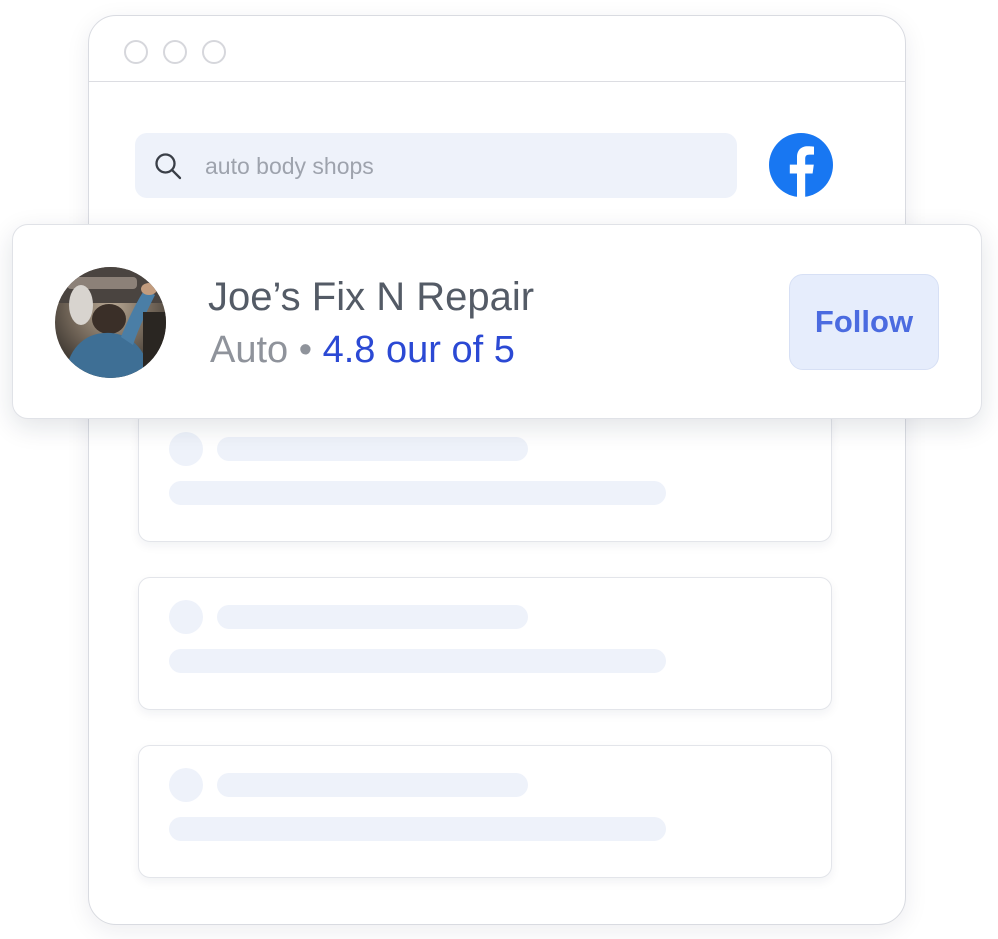 This screenshot has height=939, width=998. Describe the element at coordinates (418, 350) in the screenshot. I see `business-rating: 4.8 our of 5` at that location.